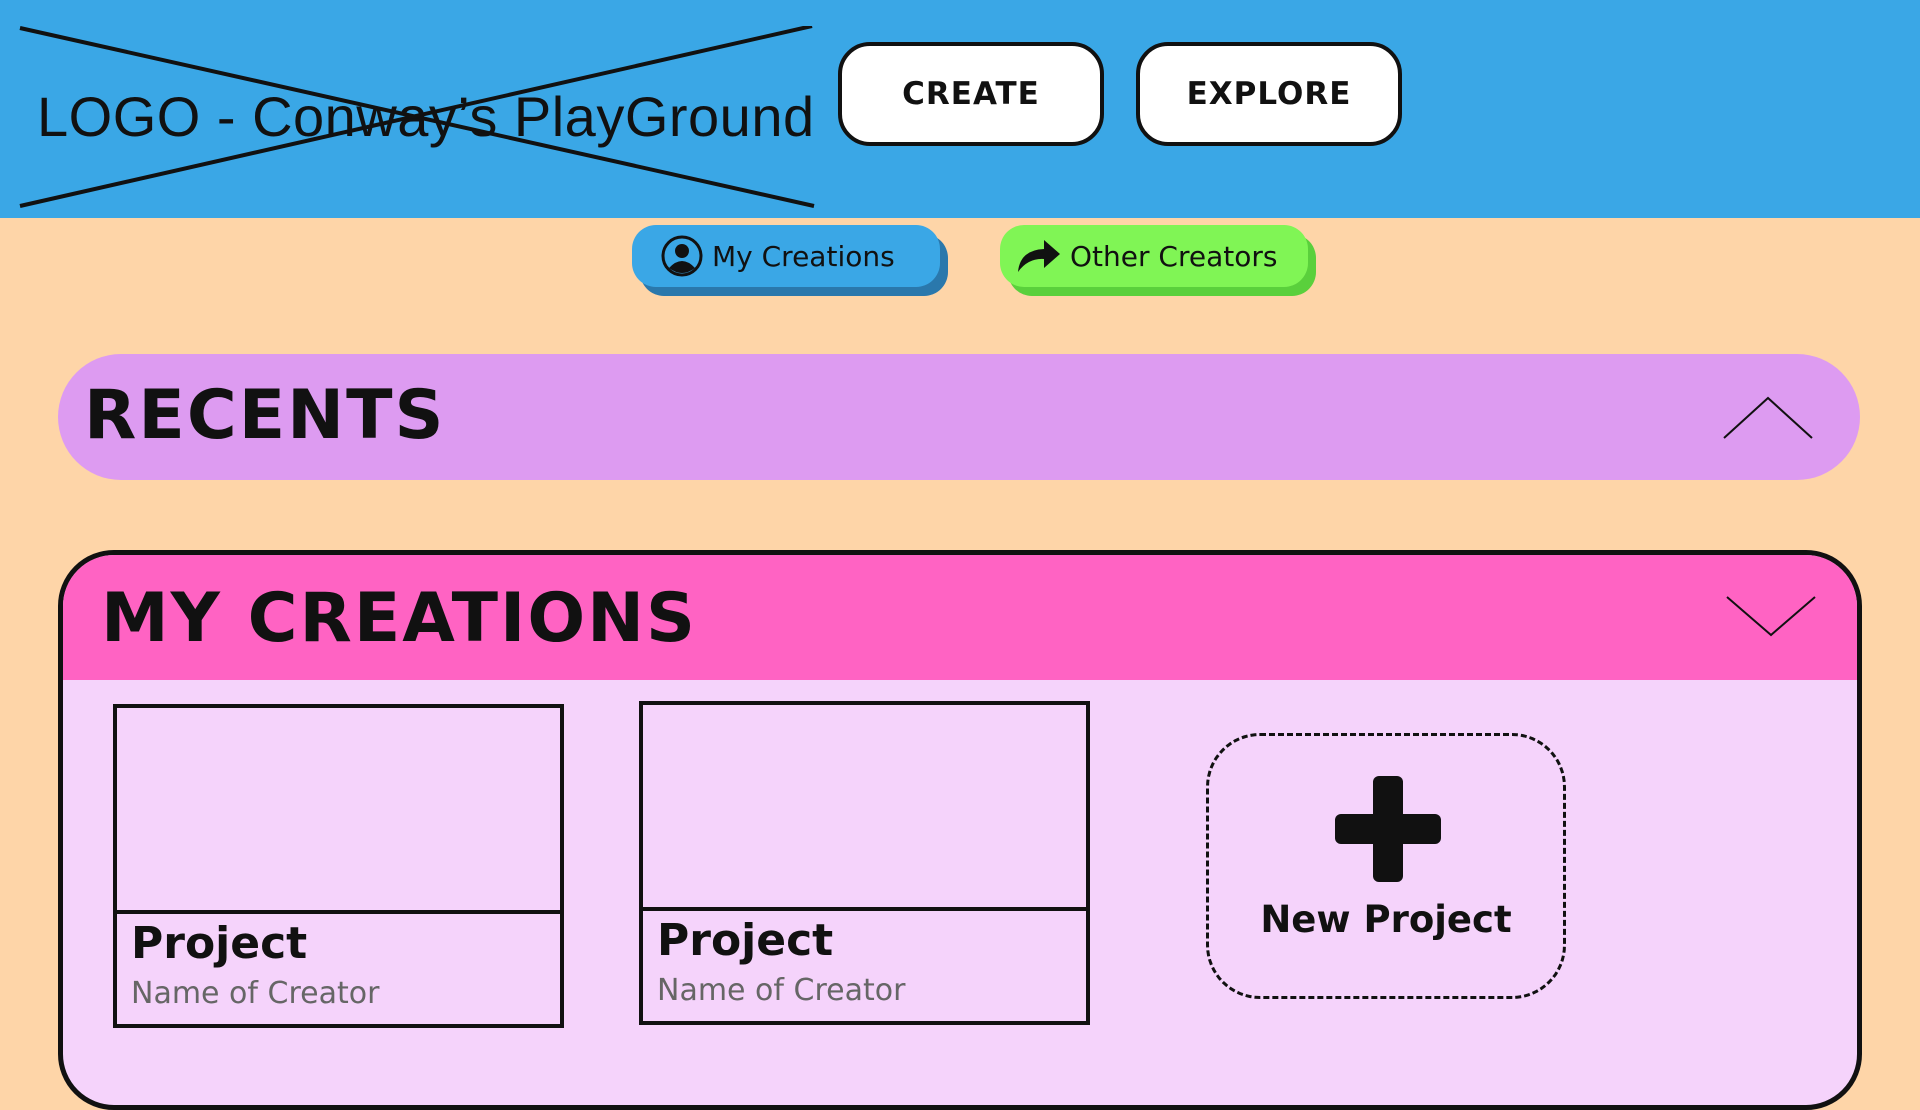 The width and height of the screenshot is (1920, 1110). What do you see at coordinates (265, 415) in the screenshot?
I see `recents-title: RECENTS` at bounding box center [265, 415].